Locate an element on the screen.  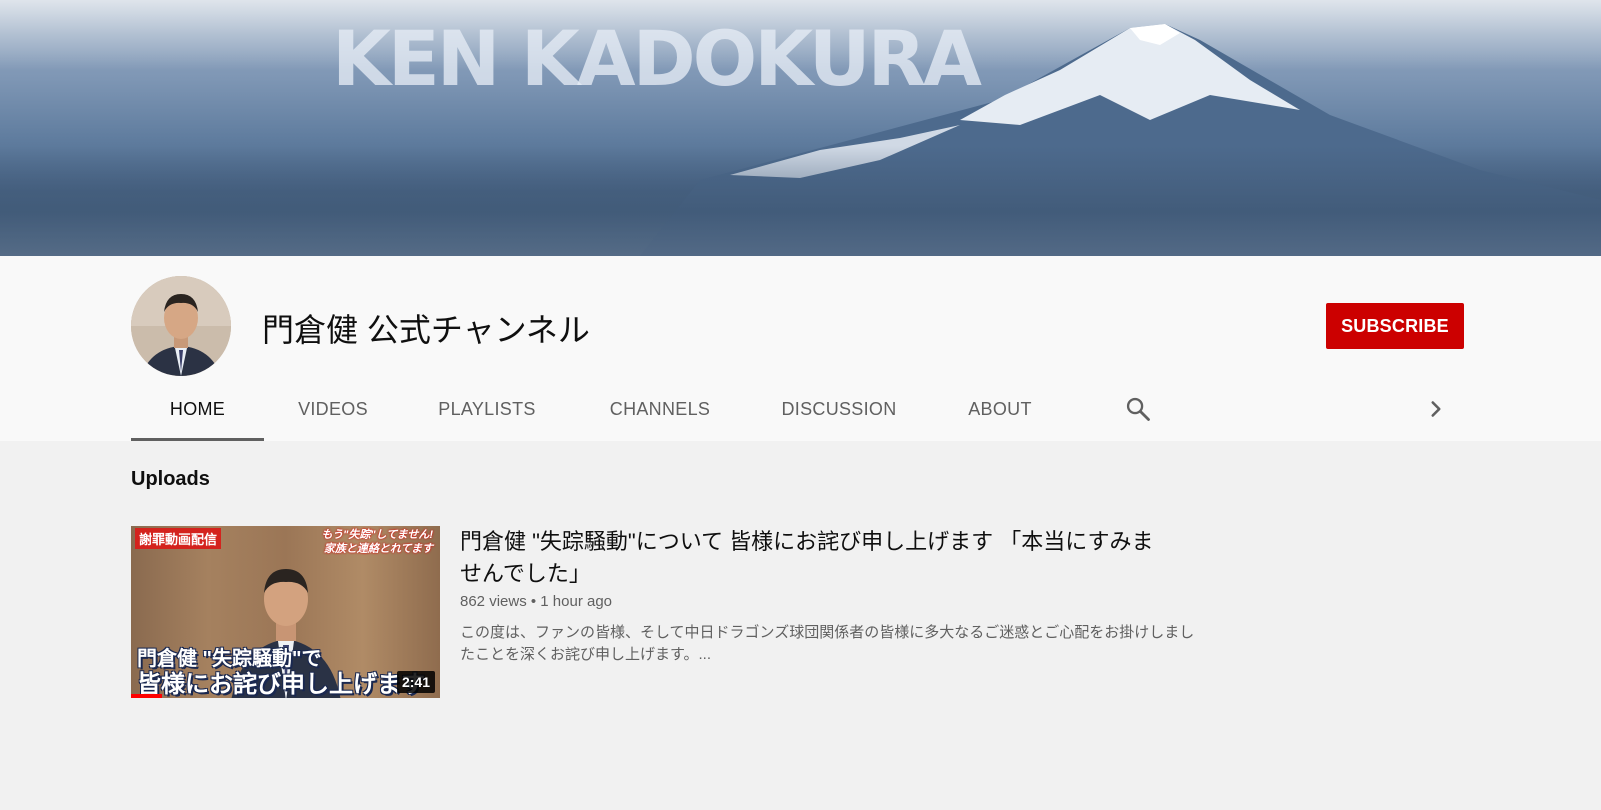
thumbnail-tag: 謝罪動画配信 is located at coordinates (178, 538).